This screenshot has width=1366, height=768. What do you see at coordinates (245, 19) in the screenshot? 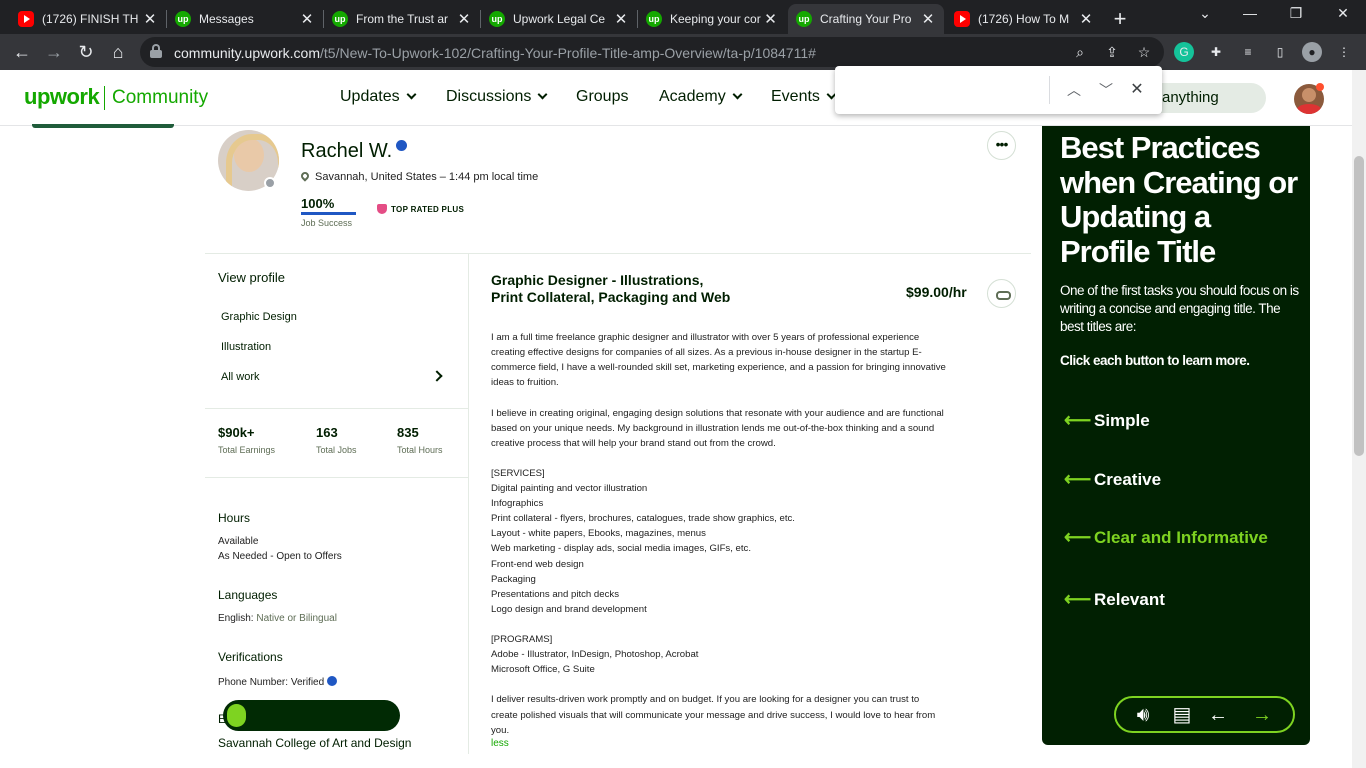
I see `browser-tab-2: up Messages ✕` at bounding box center [245, 19].